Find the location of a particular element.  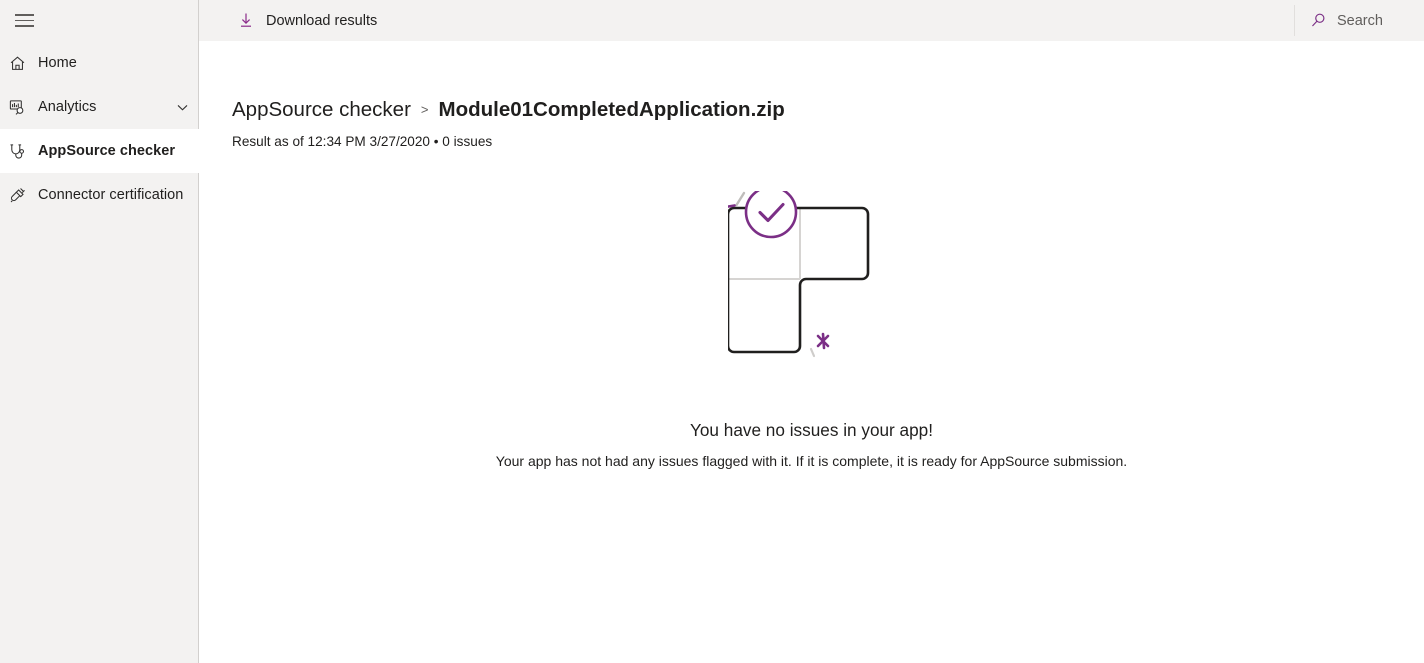

home-icon is located at coordinates (23, 63).